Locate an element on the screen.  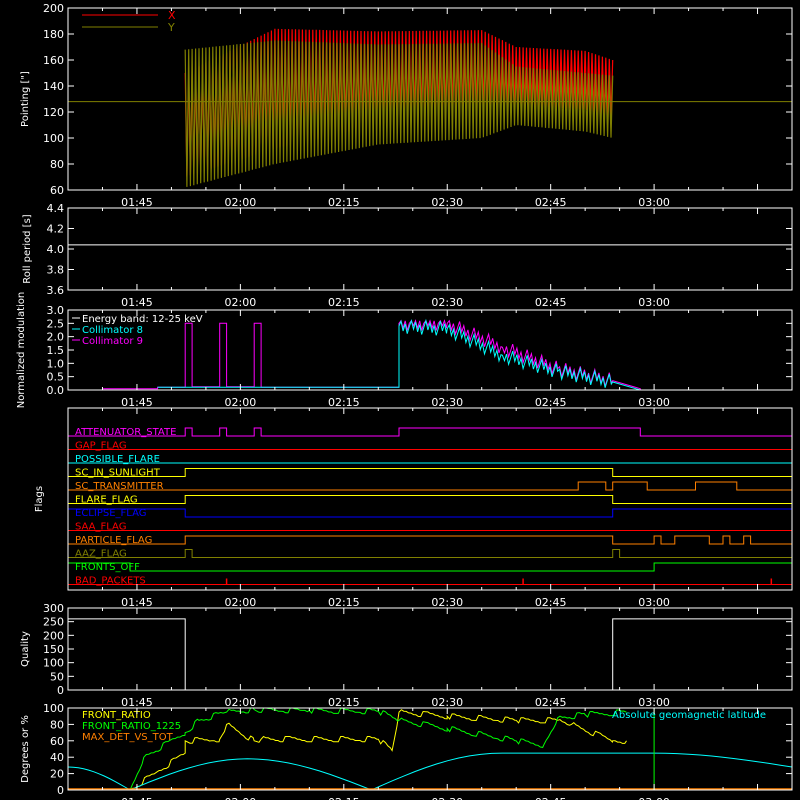
pointing-y-tick-label: 80 is located at coordinates (57, 164).